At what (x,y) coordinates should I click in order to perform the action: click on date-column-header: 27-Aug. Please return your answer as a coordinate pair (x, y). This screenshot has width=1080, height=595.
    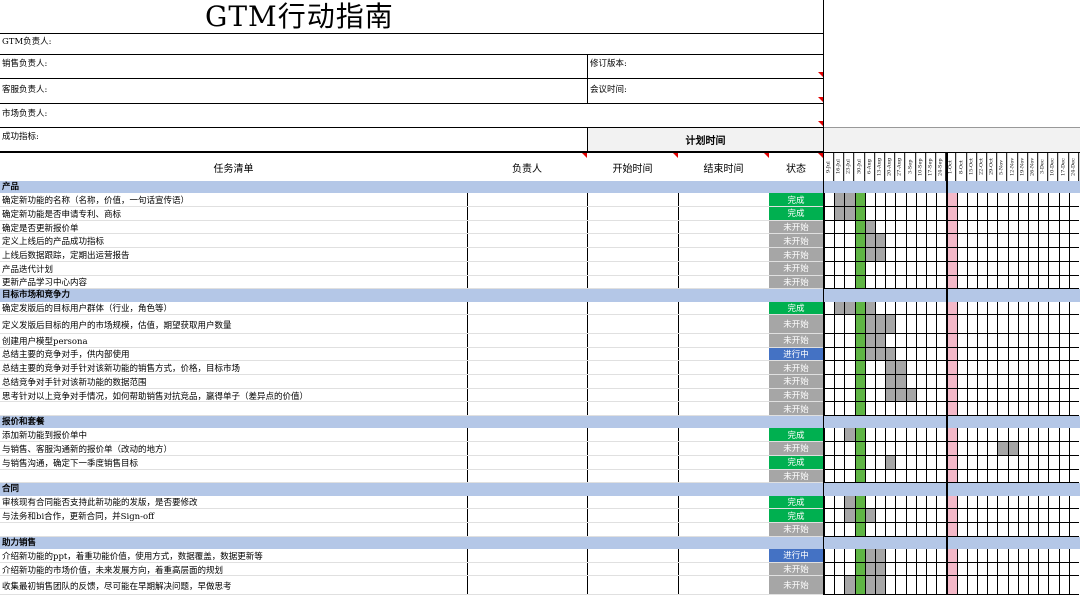
    Looking at the image, I should click on (900, 167).